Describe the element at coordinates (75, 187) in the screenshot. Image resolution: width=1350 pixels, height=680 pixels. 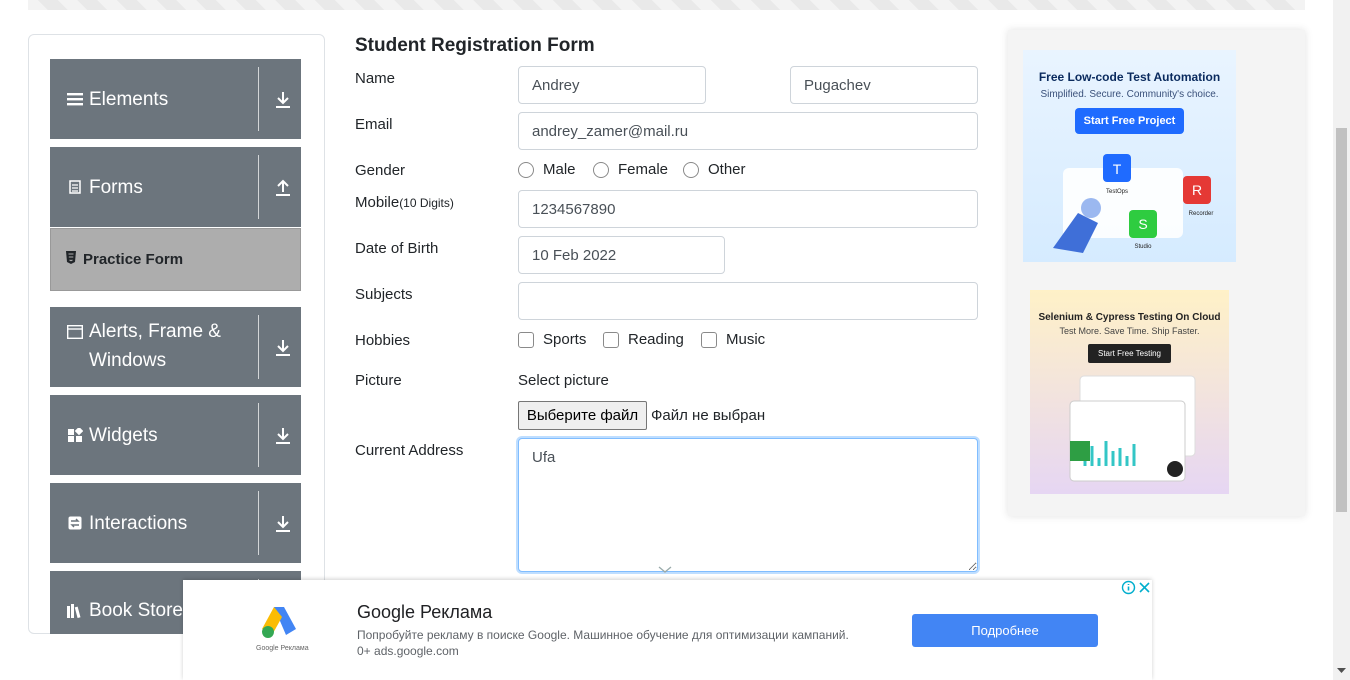
I see `document-icon` at that location.